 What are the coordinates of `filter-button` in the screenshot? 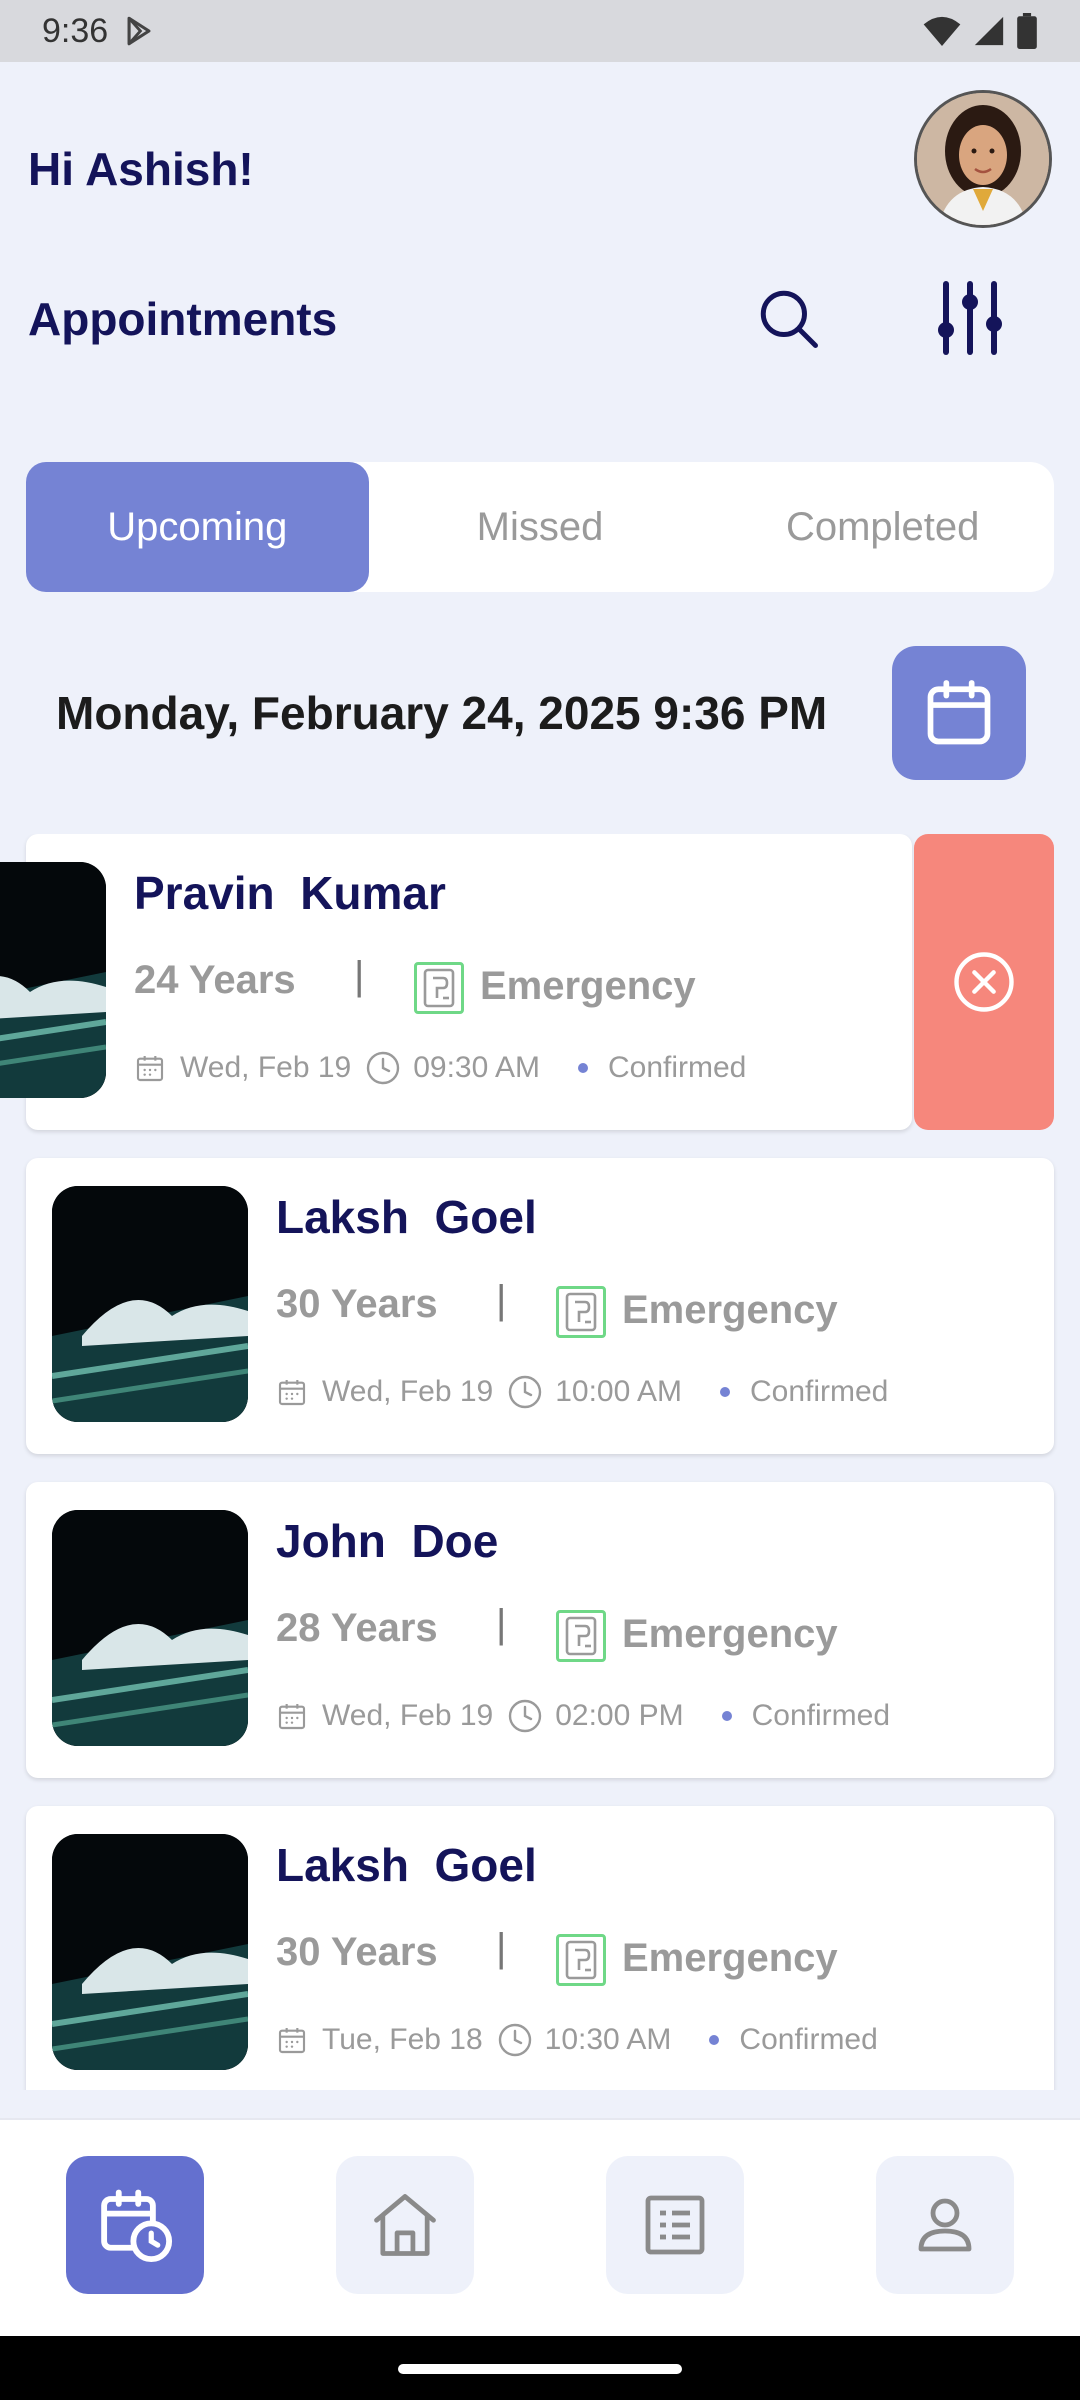 It's located at (970, 318).